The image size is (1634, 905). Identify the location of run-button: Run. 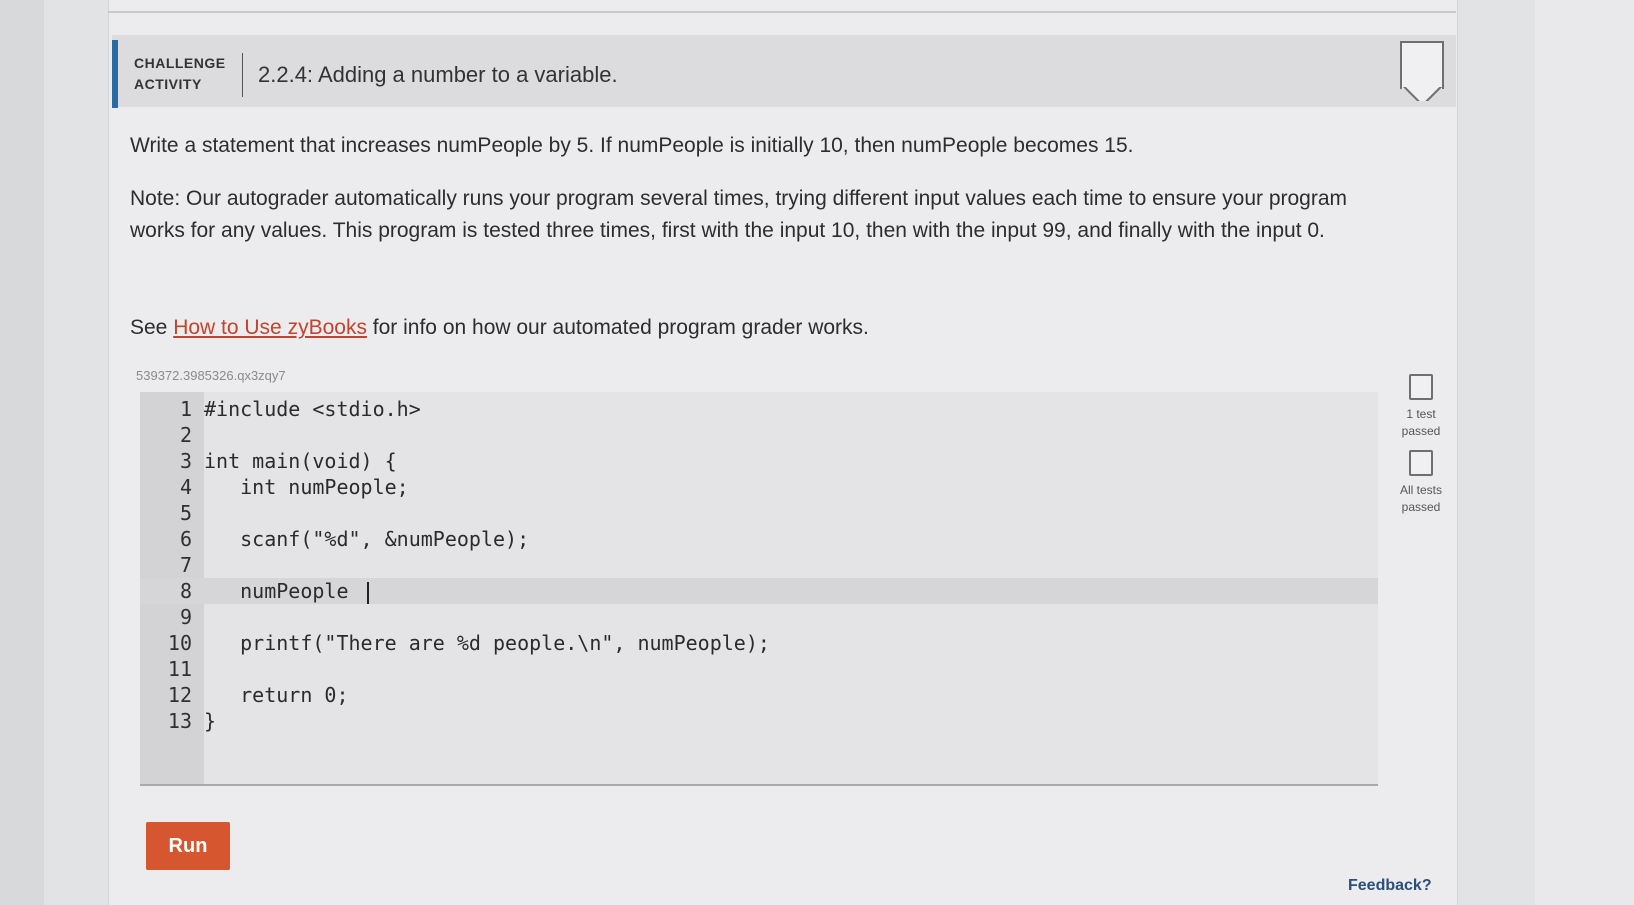
(188, 846).